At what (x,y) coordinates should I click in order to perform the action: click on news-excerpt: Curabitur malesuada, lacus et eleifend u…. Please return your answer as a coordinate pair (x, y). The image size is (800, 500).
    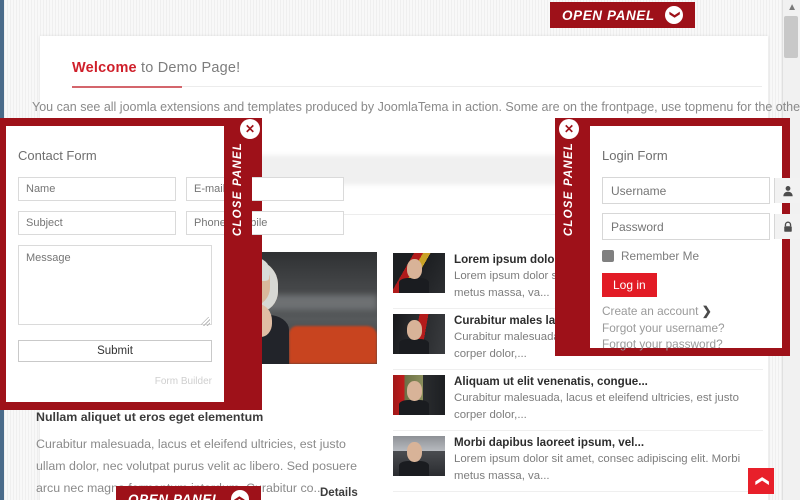
    Looking at the image, I should click on (596, 406).